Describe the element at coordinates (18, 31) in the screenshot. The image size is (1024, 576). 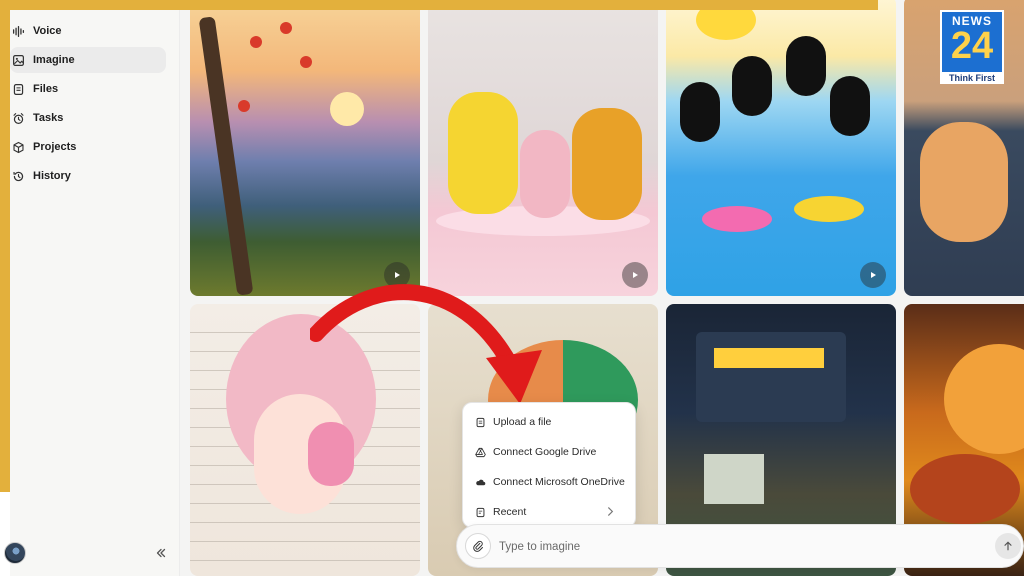
I see `waveform-icon` at that location.